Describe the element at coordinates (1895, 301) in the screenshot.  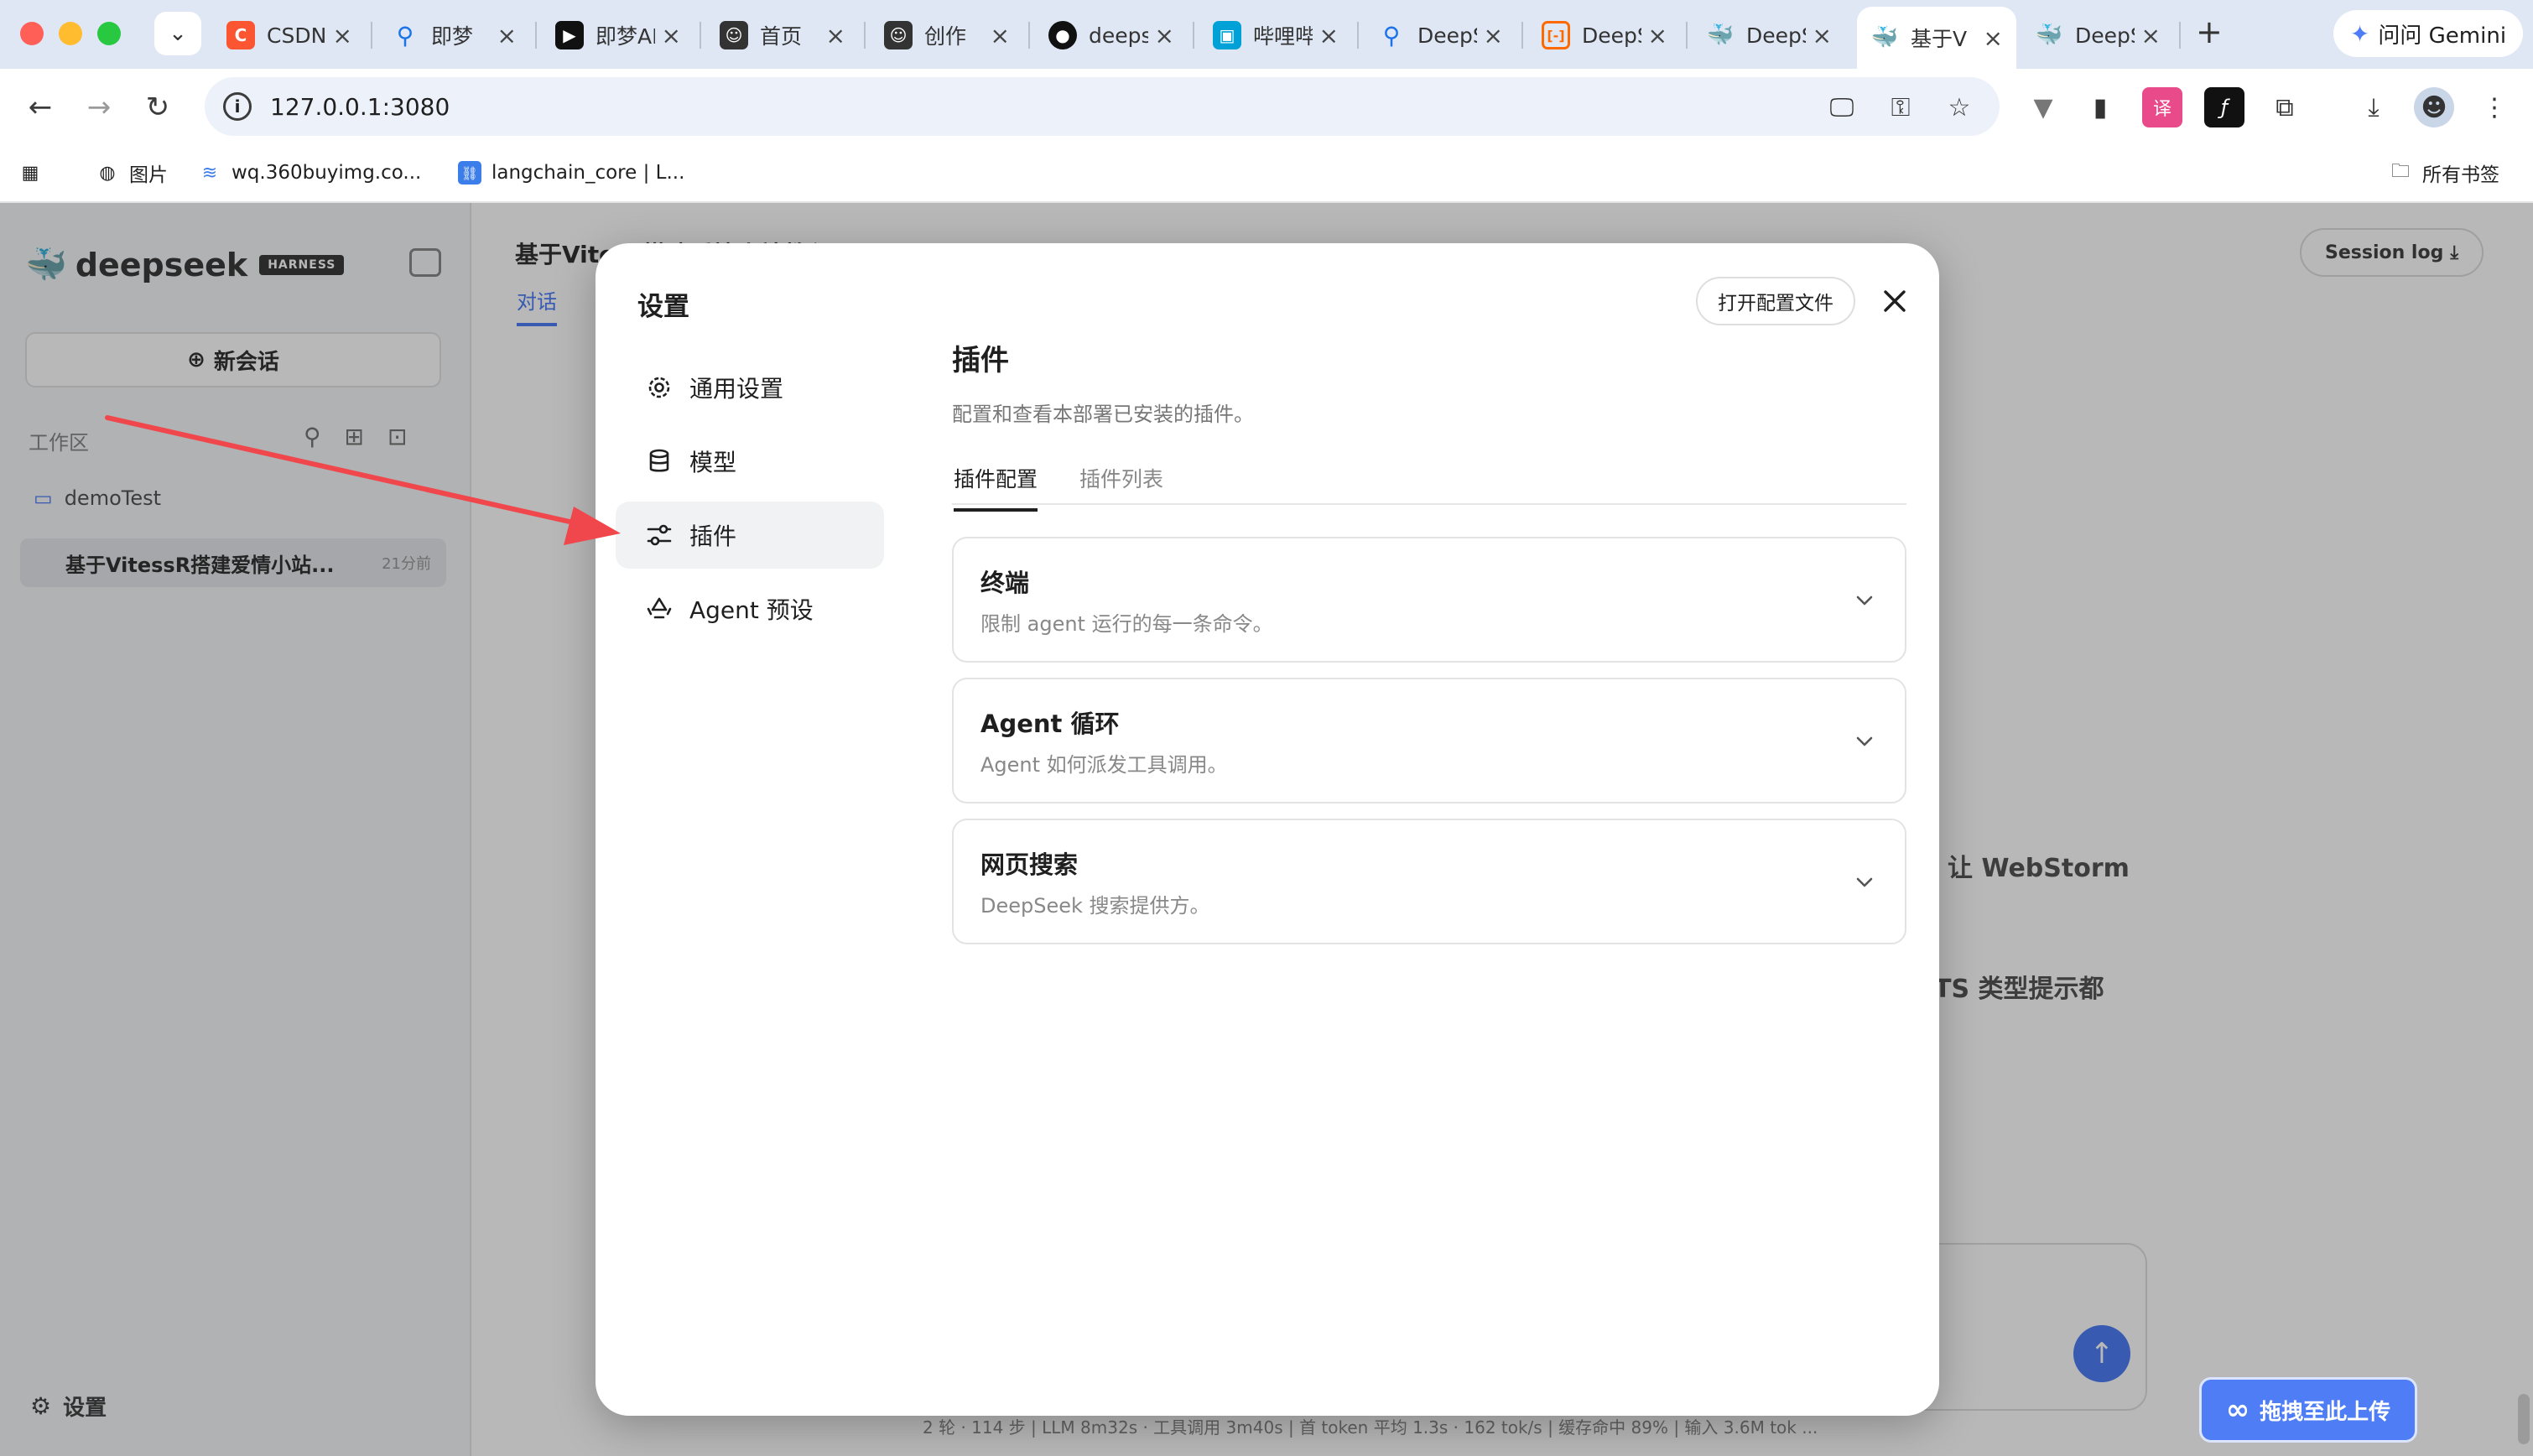
I see `modal-close-button` at that location.